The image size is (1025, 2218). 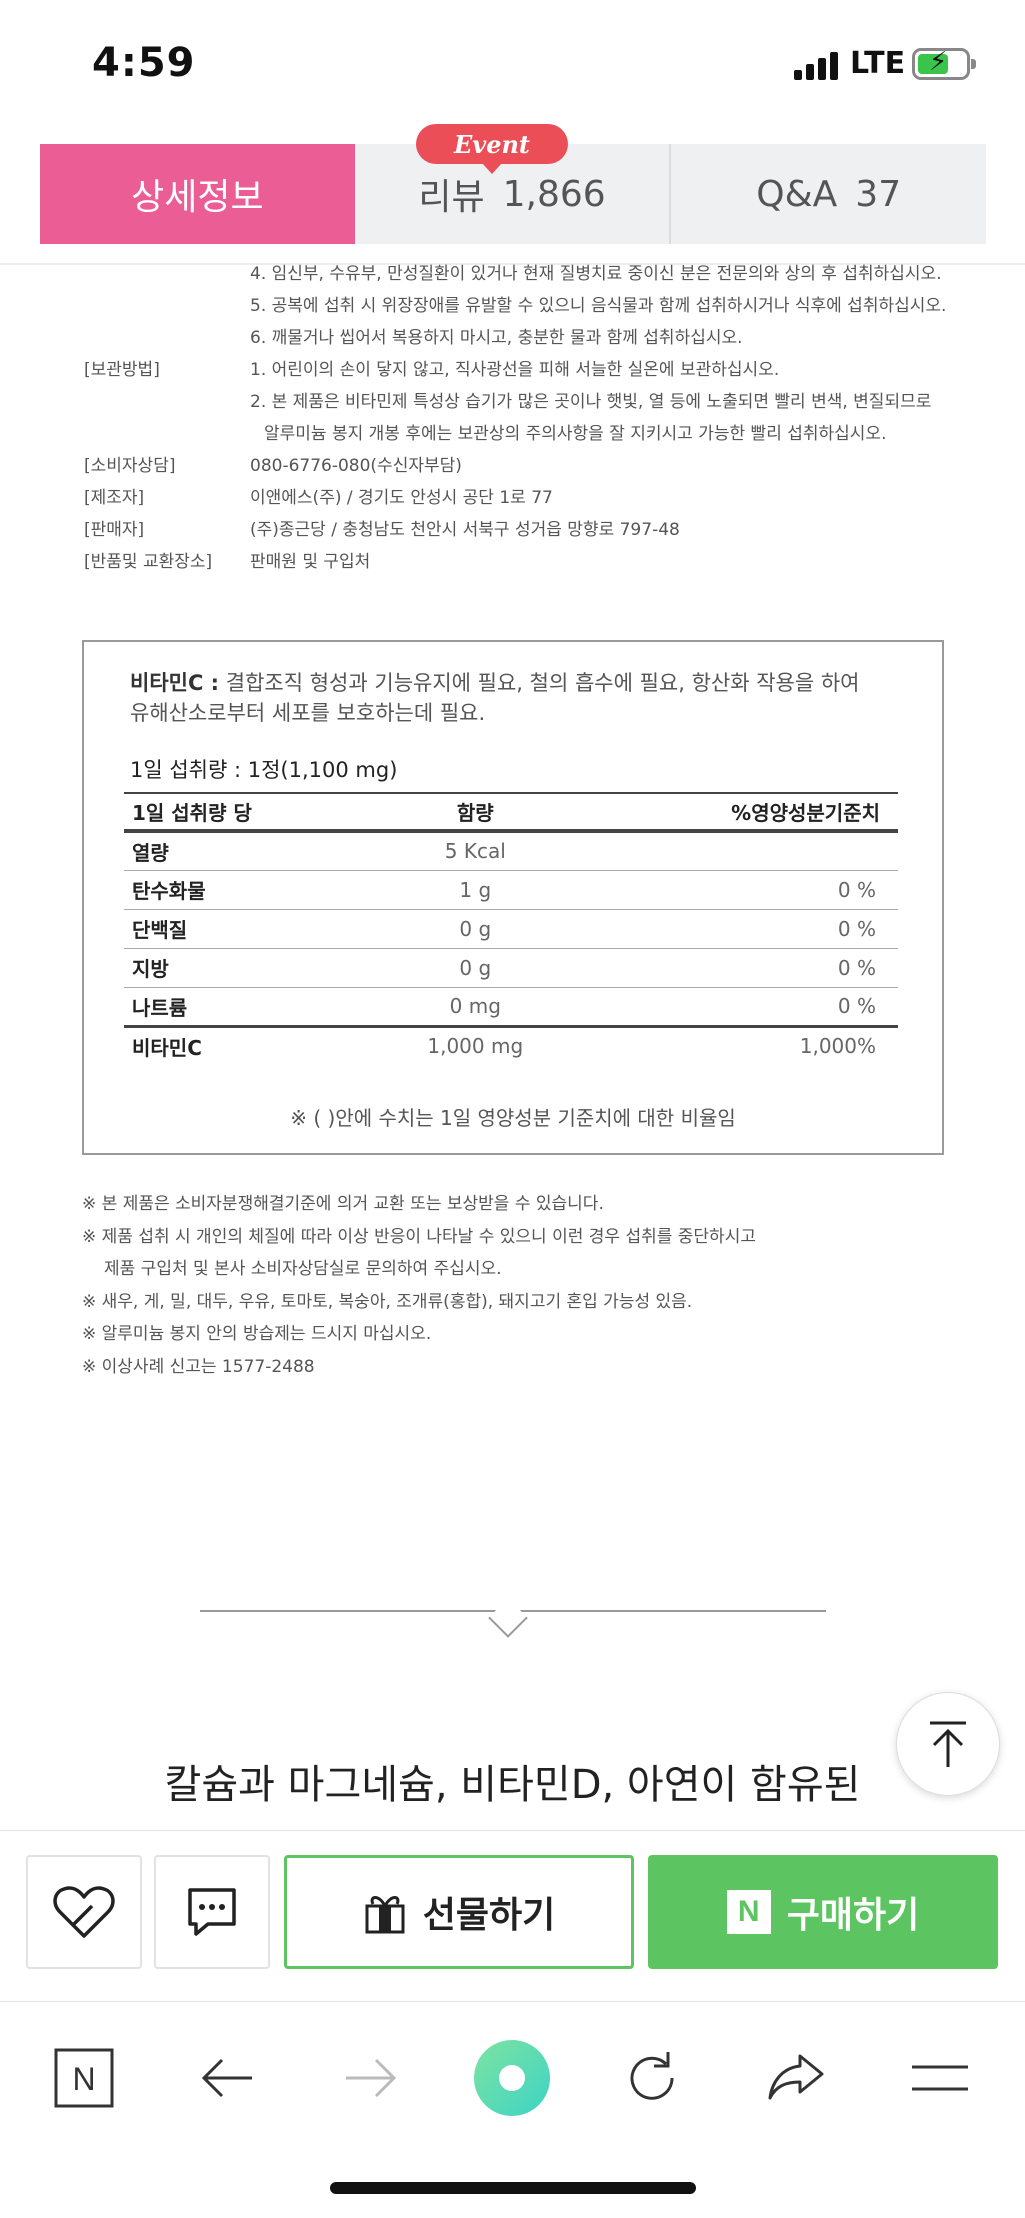 I want to click on wishlist-button, so click(x=84, y=1912).